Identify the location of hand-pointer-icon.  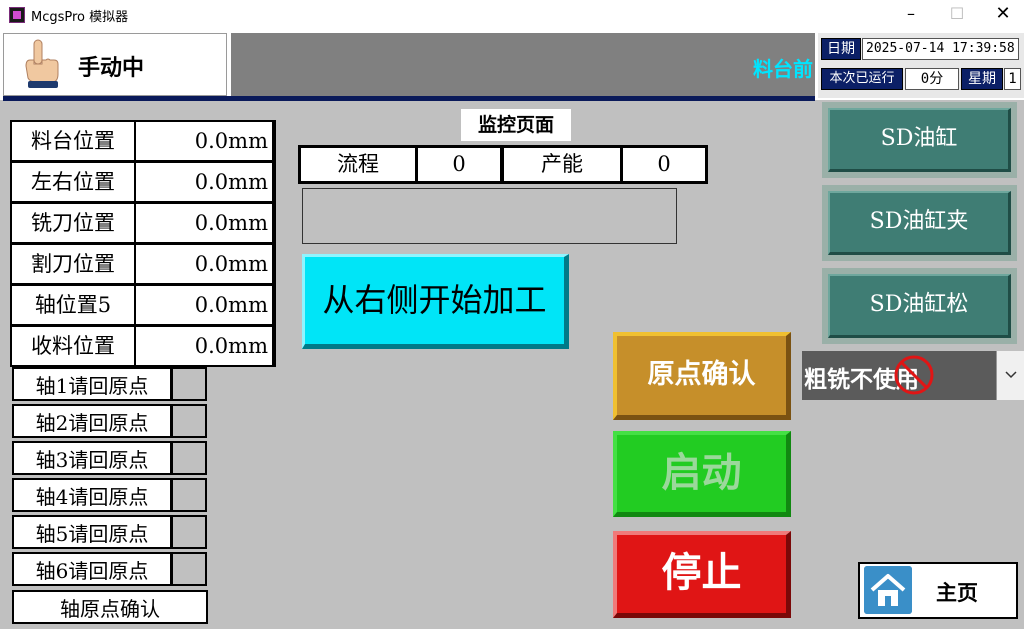
(42, 63).